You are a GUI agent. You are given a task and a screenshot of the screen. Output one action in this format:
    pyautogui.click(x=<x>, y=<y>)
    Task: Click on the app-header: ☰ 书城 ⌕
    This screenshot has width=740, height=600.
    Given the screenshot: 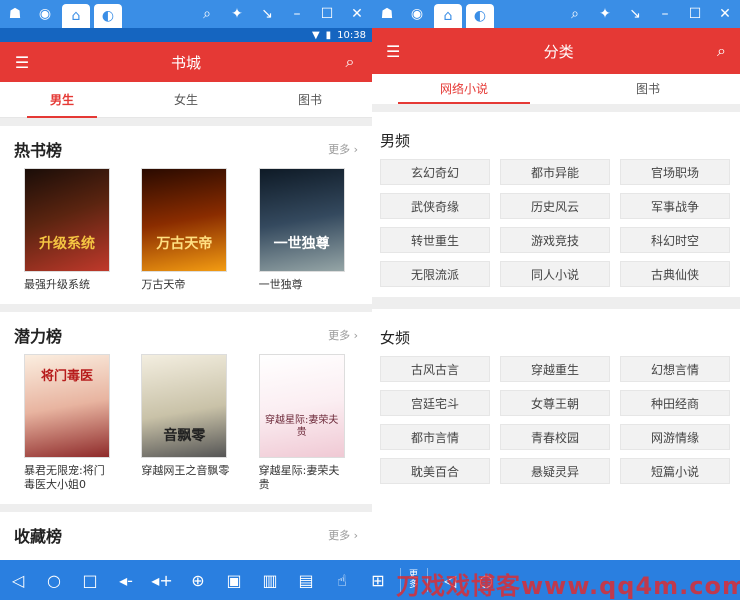 What is the action you would take?
    pyautogui.click(x=186, y=62)
    